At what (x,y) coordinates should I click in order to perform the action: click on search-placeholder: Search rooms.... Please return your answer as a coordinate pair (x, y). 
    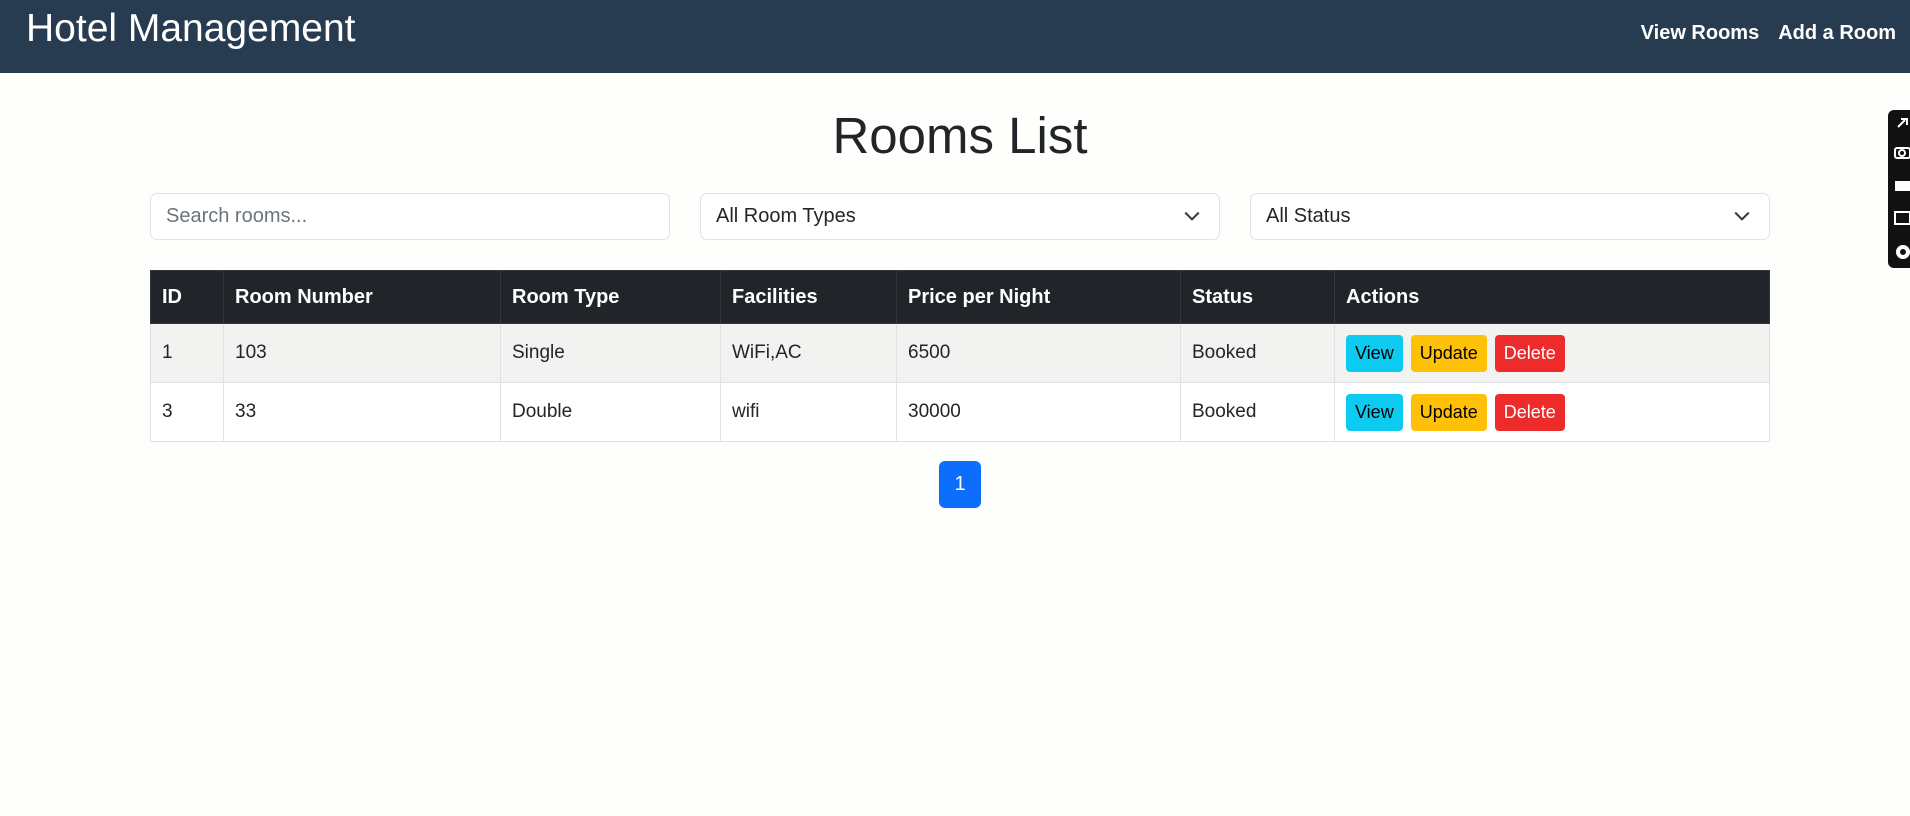
    Looking at the image, I should click on (237, 216).